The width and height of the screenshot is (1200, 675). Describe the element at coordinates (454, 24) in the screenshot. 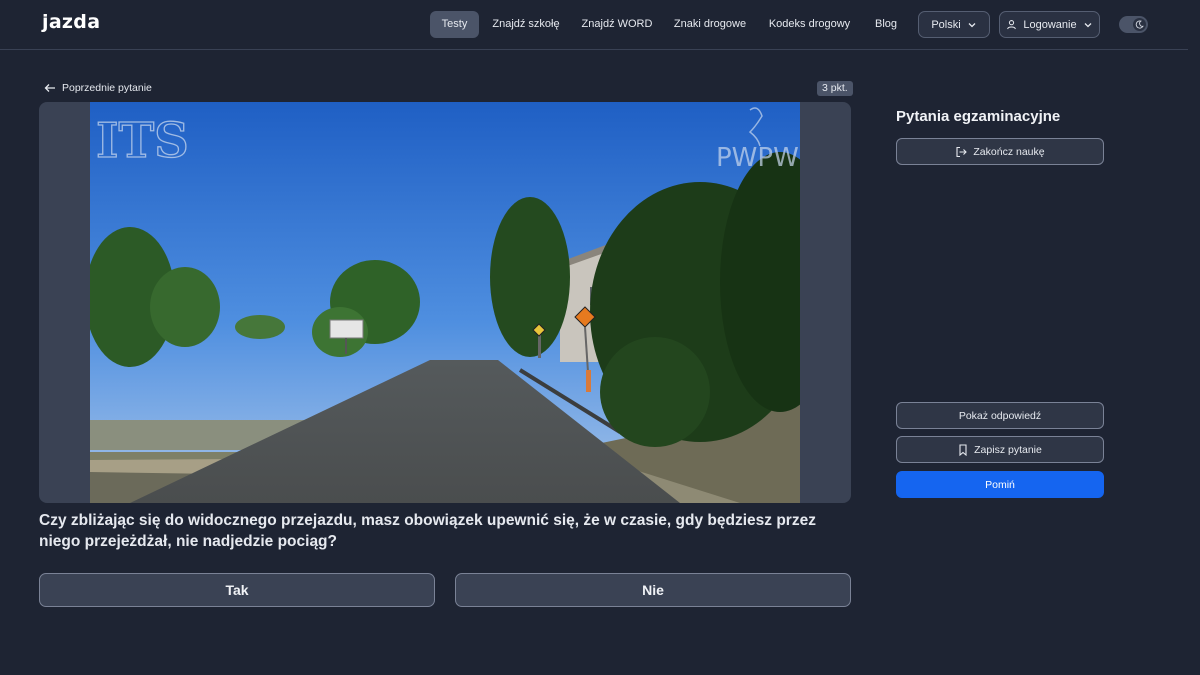

I see `nav-item-testy: Testy` at that location.